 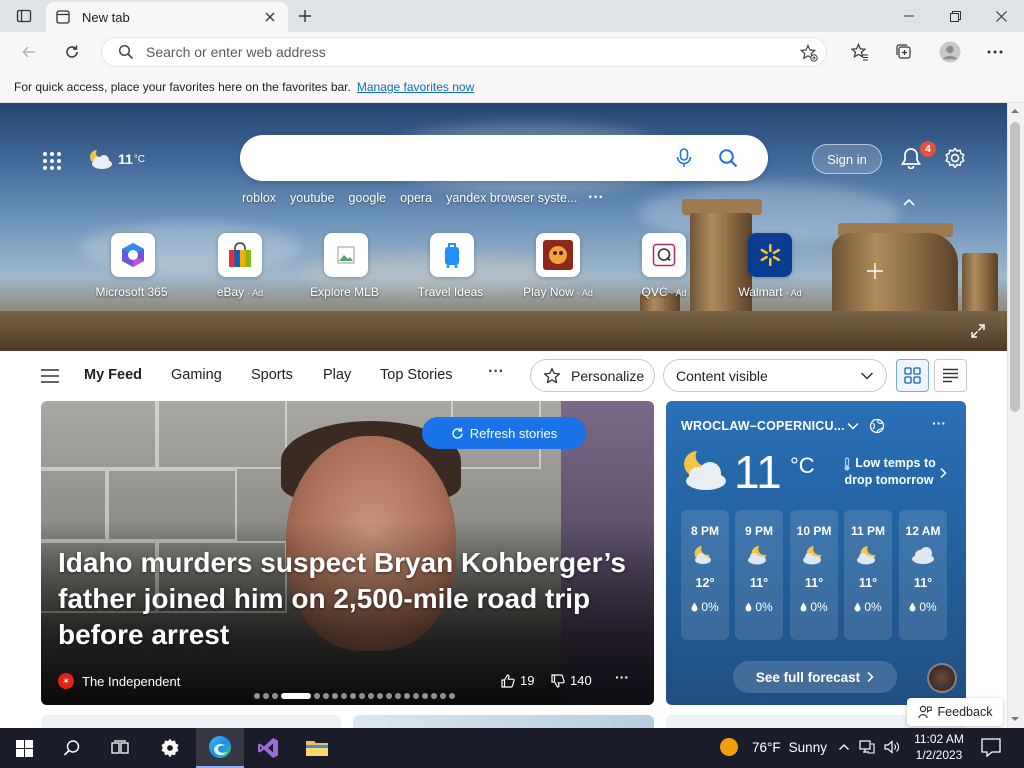 What do you see at coordinates (875, 271) in the screenshot?
I see `add-quick-link-plus-icon` at bounding box center [875, 271].